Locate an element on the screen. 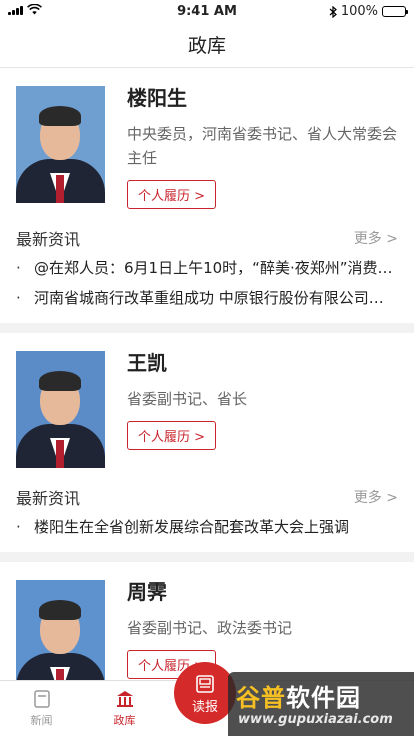 The width and height of the screenshot is (414, 736). watermark-logo: 谷普软件园 is located at coordinates (298, 695).